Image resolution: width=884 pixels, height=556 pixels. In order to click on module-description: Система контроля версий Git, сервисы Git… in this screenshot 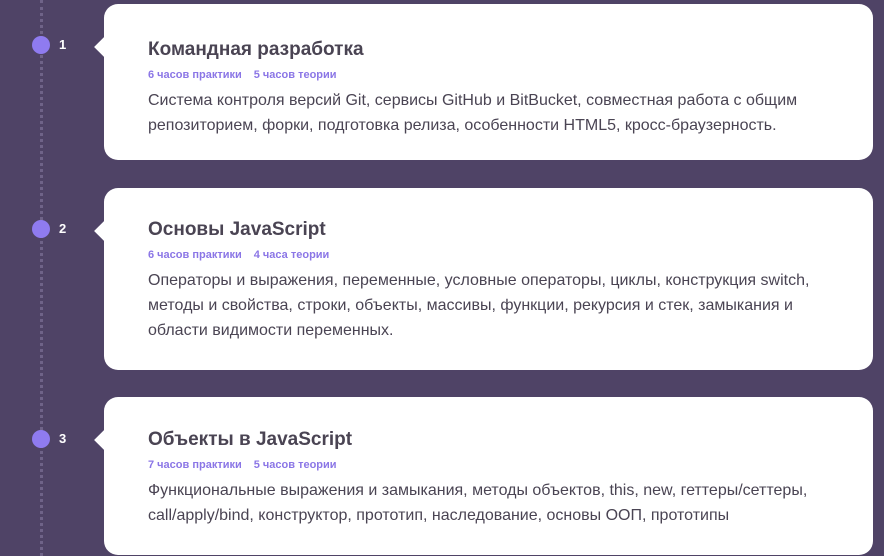, I will do `click(473, 113)`.